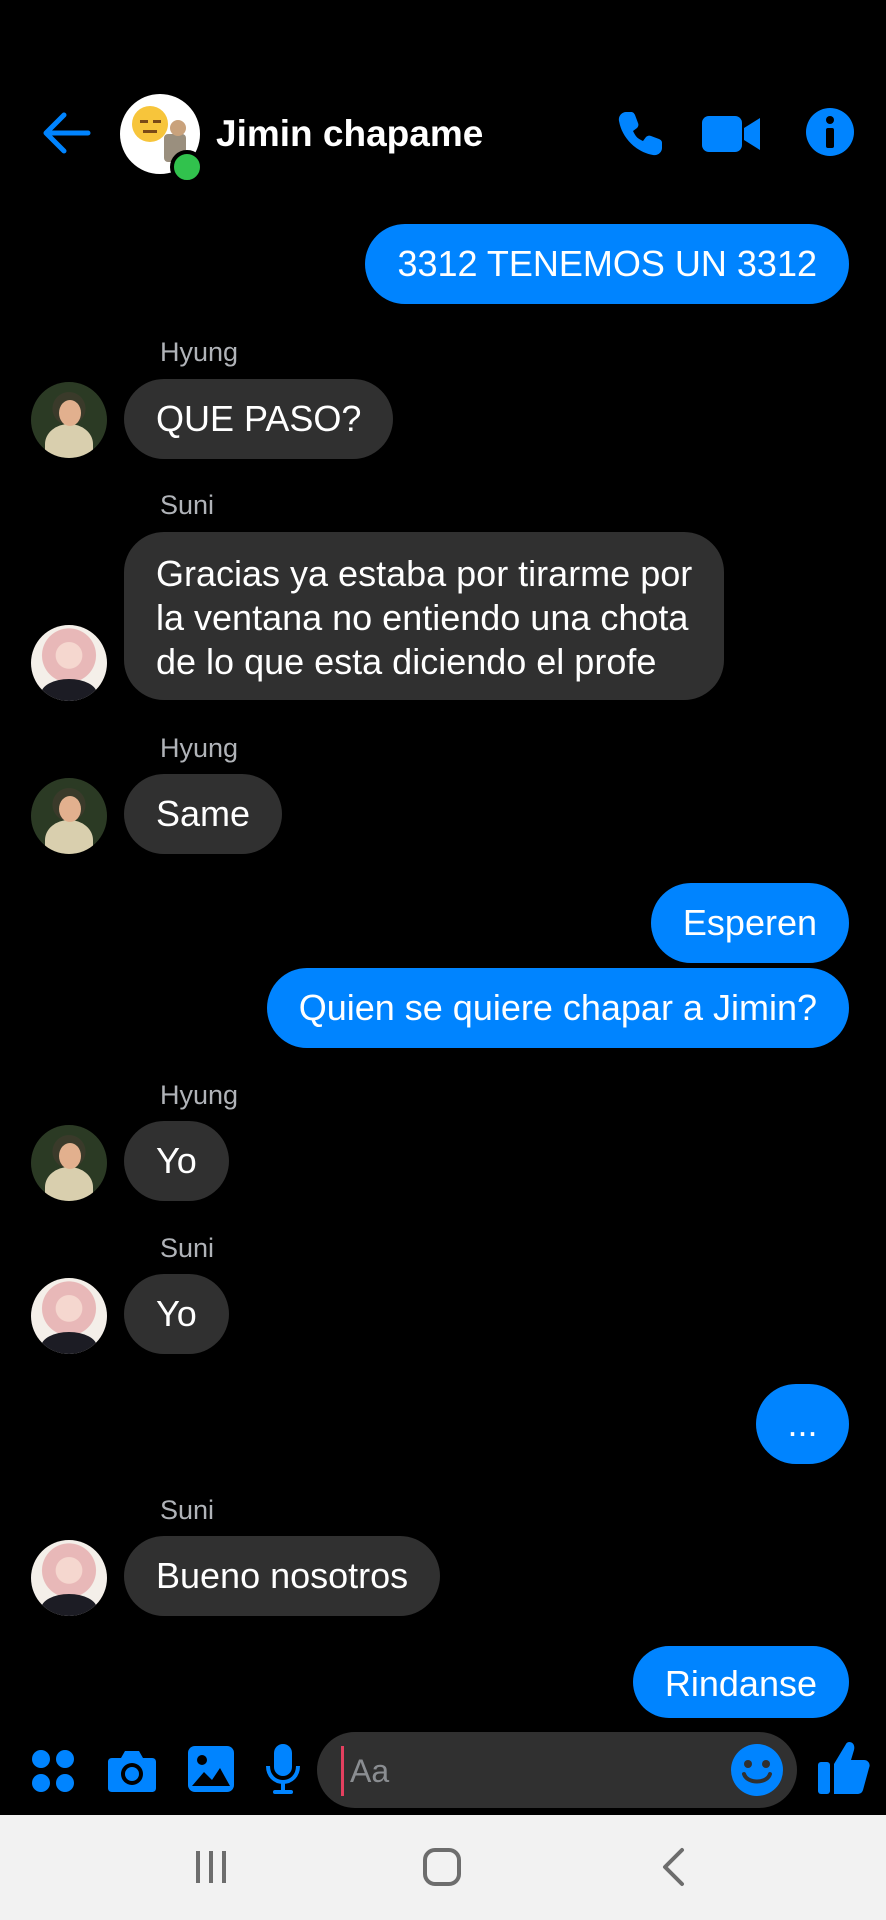 Image resolution: width=886 pixels, height=1920 pixels. Describe the element at coordinates (187, 167) in the screenshot. I see `online-status-dot` at that location.